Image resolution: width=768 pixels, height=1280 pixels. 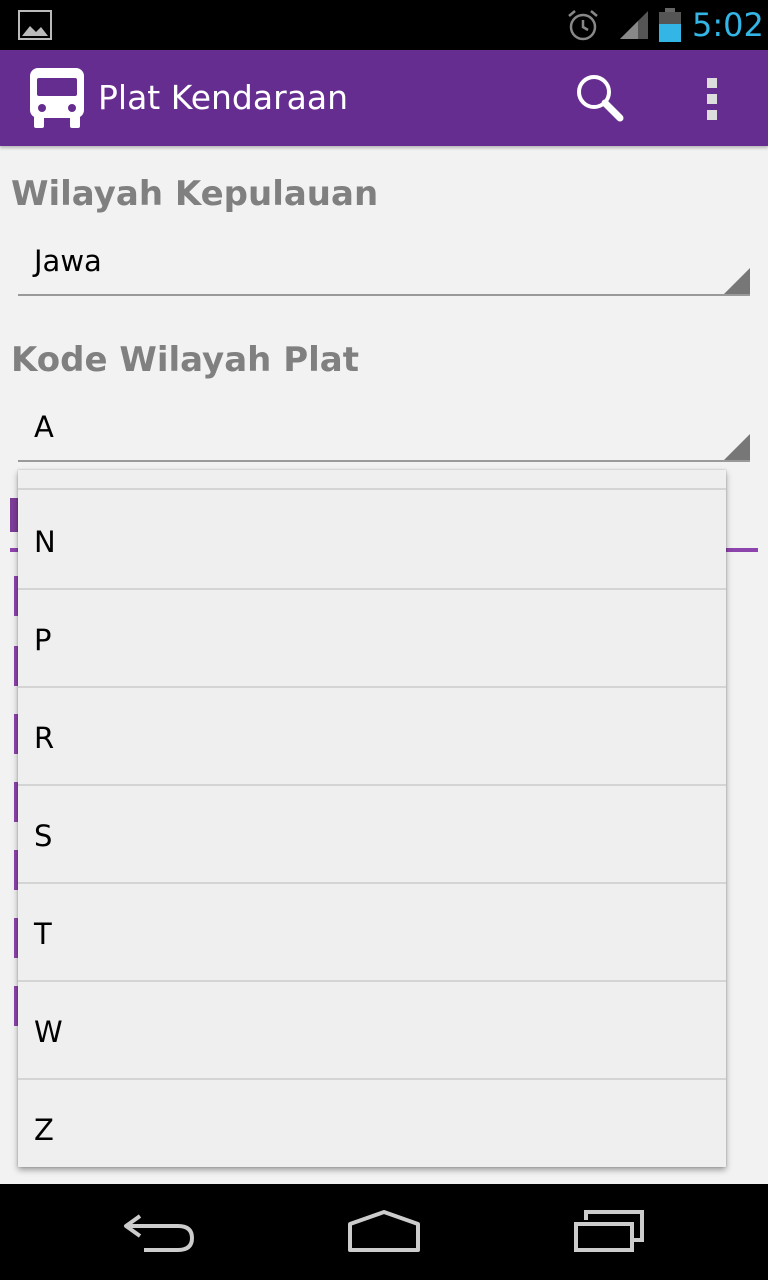 What do you see at coordinates (185, 360) in the screenshot?
I see `plate-code-label: Kode Wilayah Plat` at bounding box center [185, 360].